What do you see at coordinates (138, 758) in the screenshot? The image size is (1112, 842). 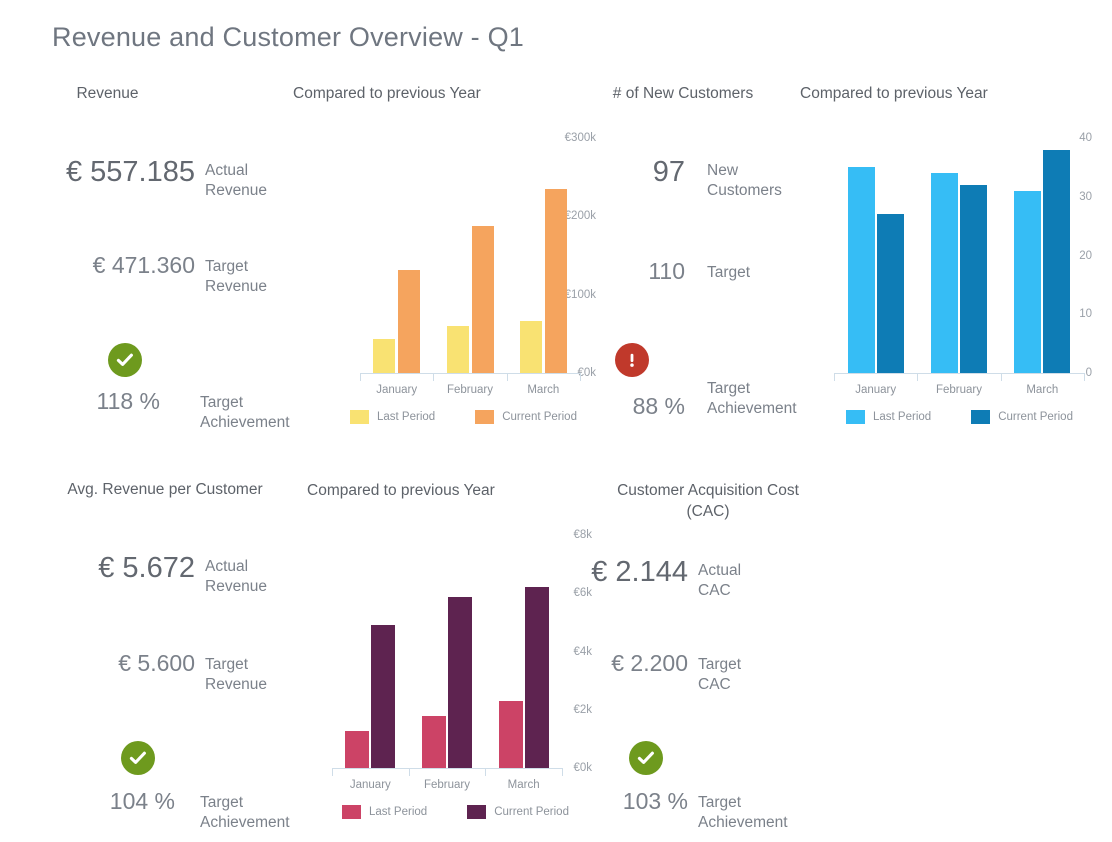 I see `check-icon-arpc` at bounding box center [138, 758].